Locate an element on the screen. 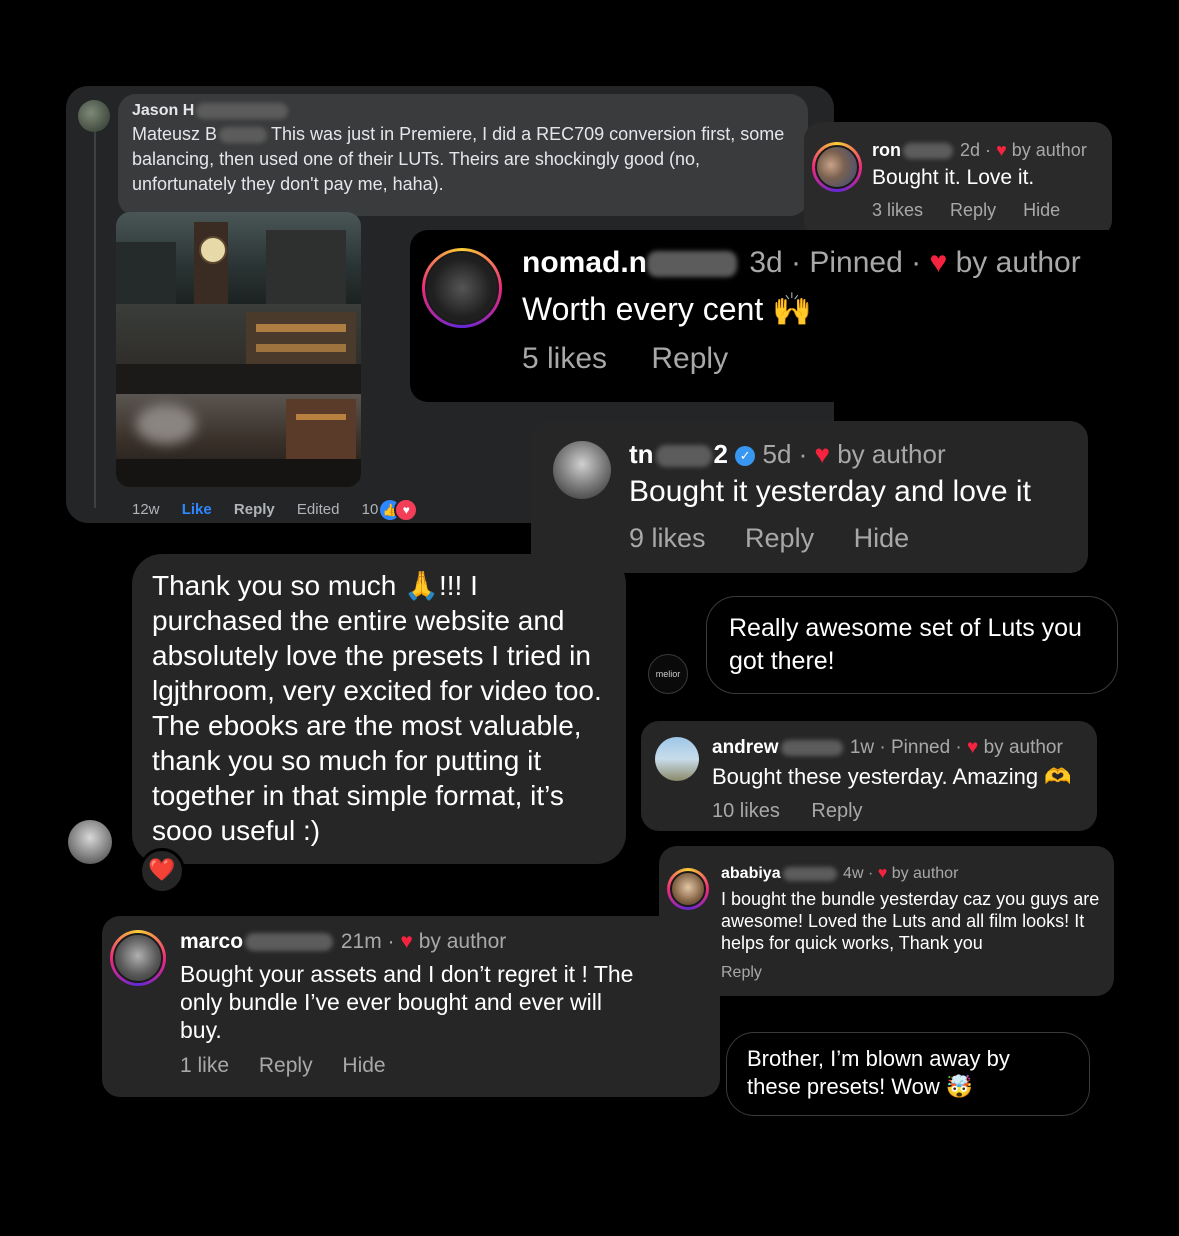  marco-header: marco 21m · ♥ by author is located at coordinates (343, 942).